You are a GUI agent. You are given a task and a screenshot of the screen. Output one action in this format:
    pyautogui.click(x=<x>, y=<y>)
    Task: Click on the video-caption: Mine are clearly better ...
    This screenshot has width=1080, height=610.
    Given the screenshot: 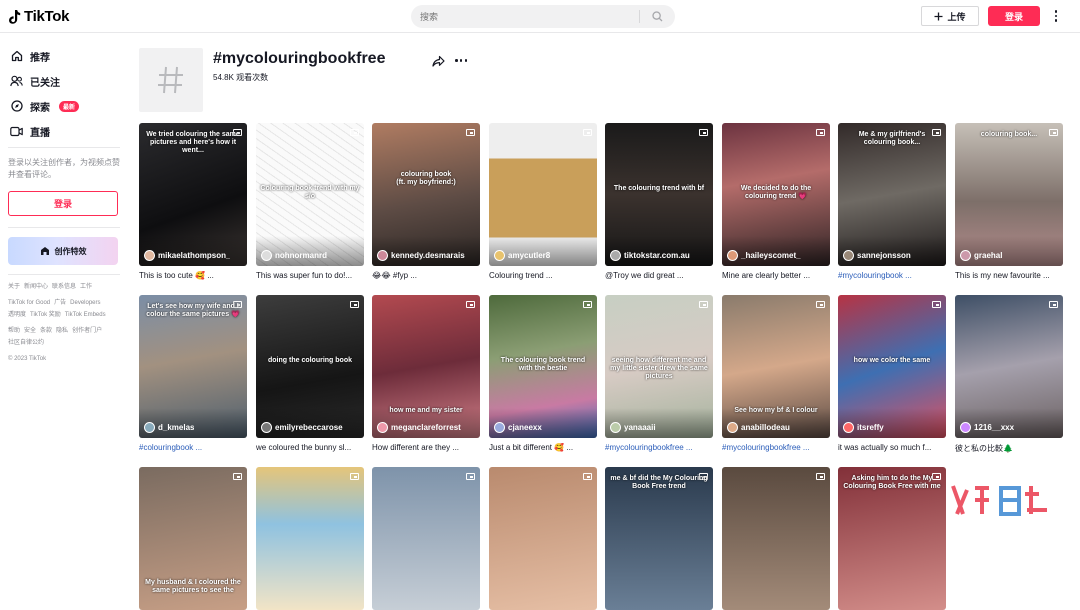 What is the action you would take?
    pyautogui.click(x=776, y=276)
    